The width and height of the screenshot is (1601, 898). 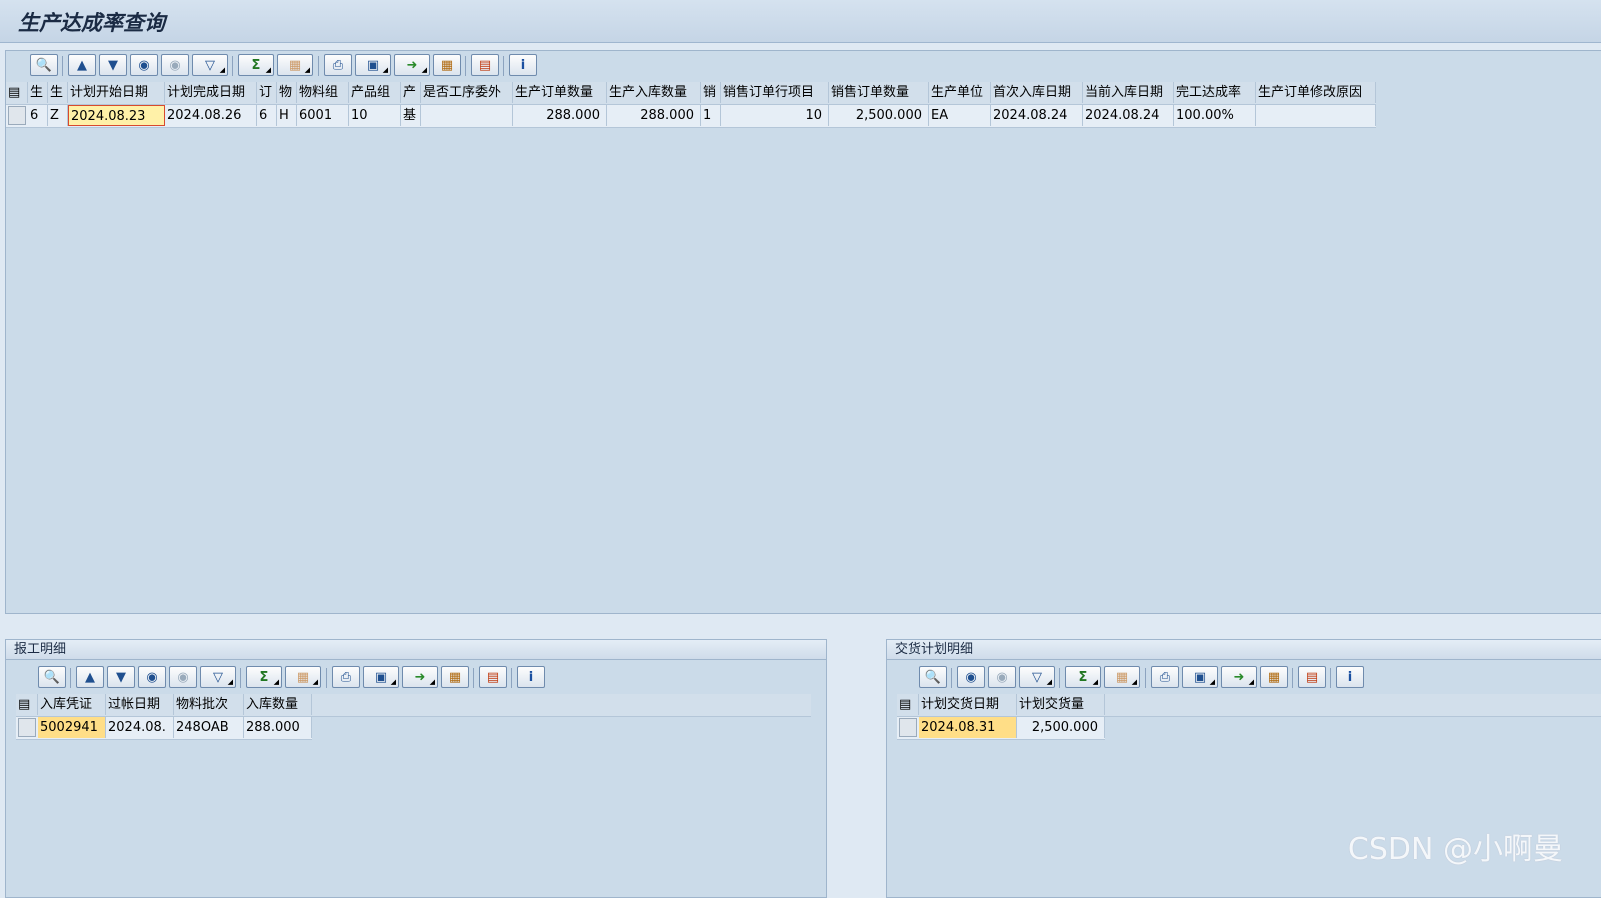 What do you see at coordinates (140, 704) in the screenshot?
I see `col-header: 过帐日期` at bounding box center [140, 704].